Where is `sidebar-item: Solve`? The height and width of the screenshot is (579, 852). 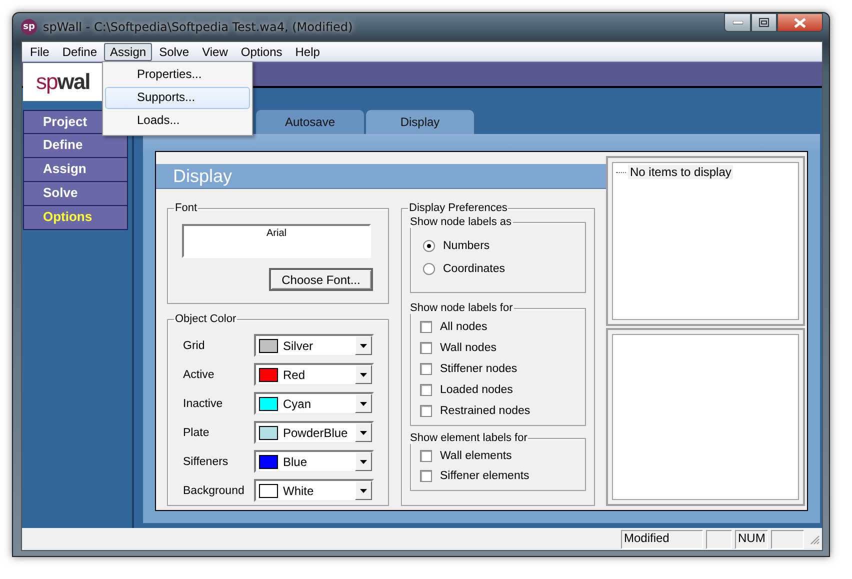
sidebar-item: Solve is located at coordinates (75, 194).